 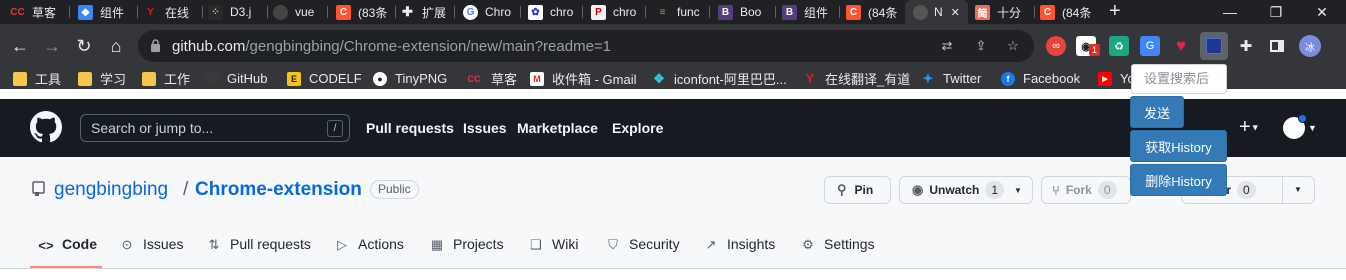 I want to click on close-window-button: ✕, so click(x=1322, y=12).